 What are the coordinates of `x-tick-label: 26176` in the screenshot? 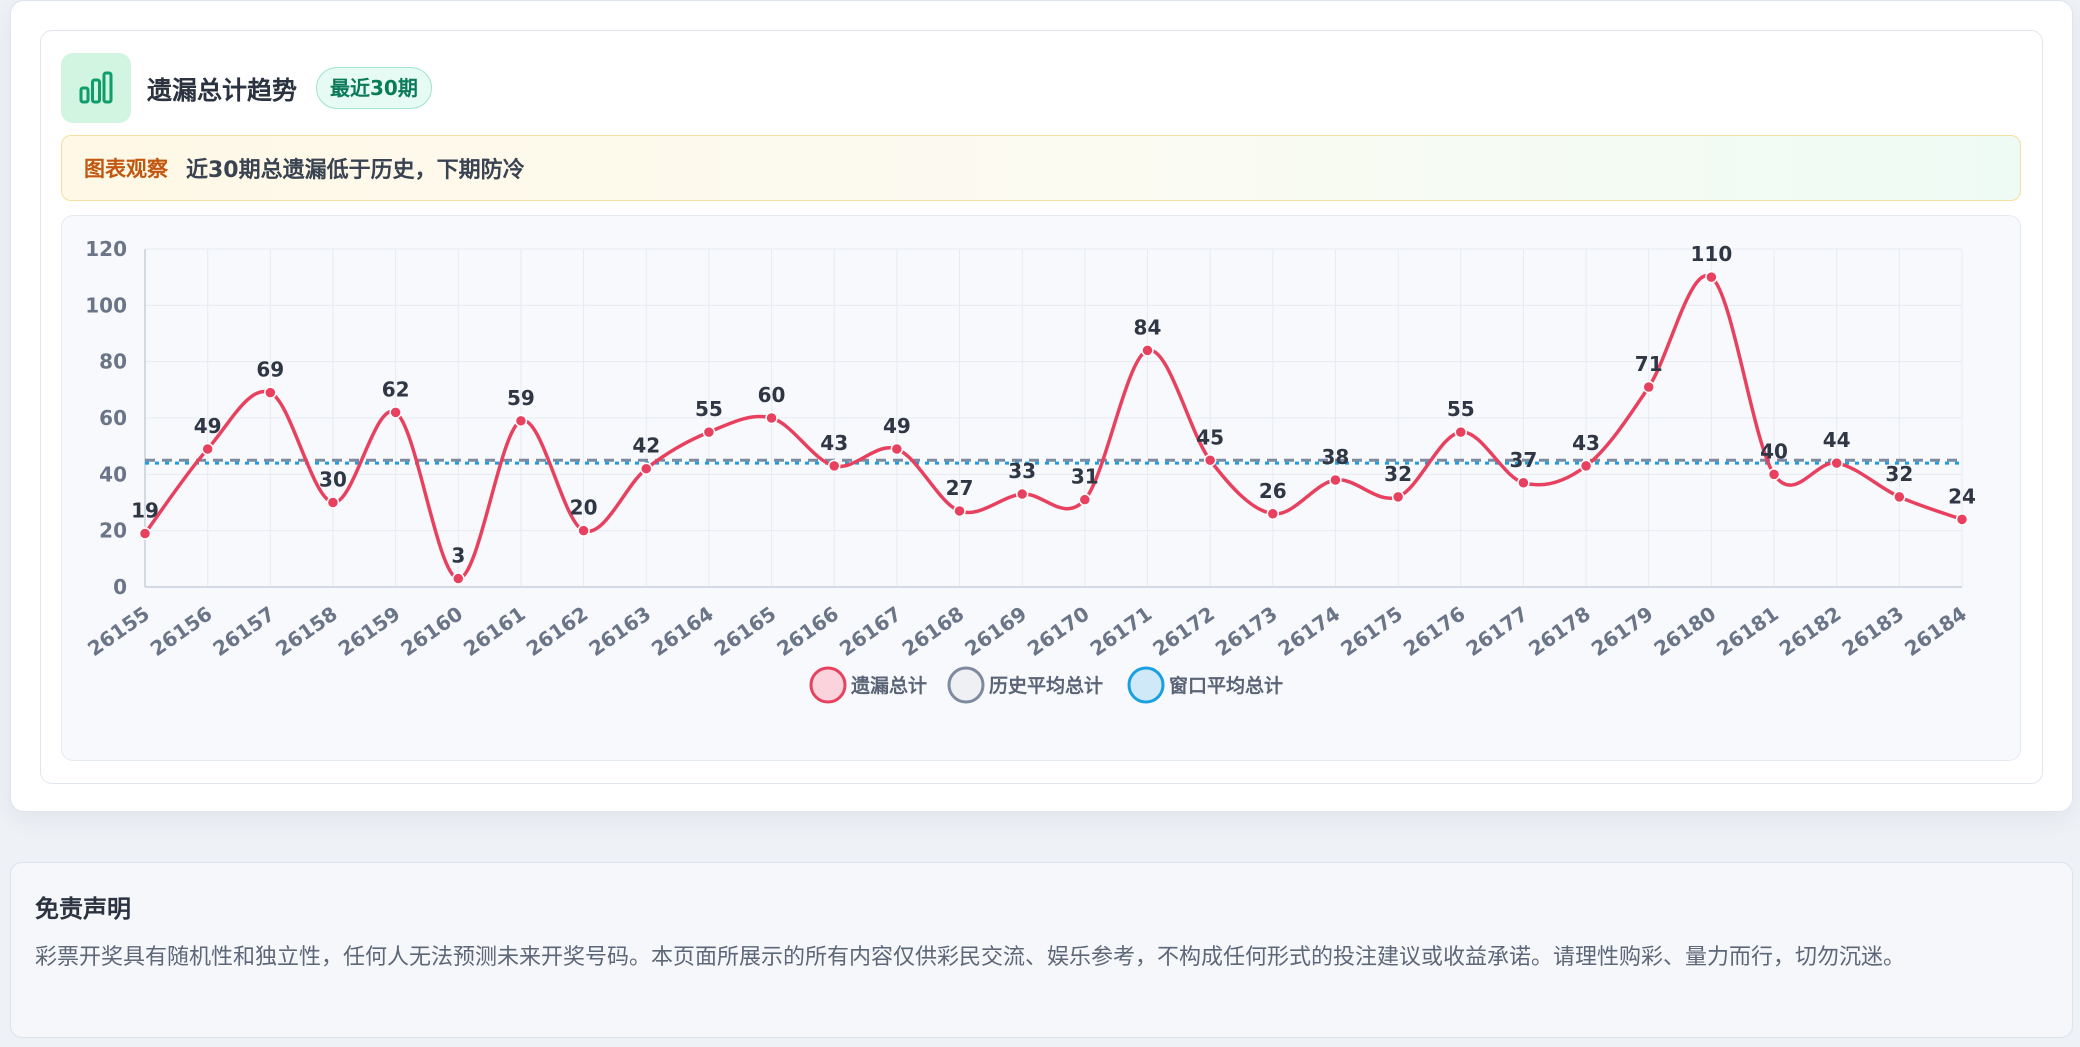 It's located at (1434, 631).